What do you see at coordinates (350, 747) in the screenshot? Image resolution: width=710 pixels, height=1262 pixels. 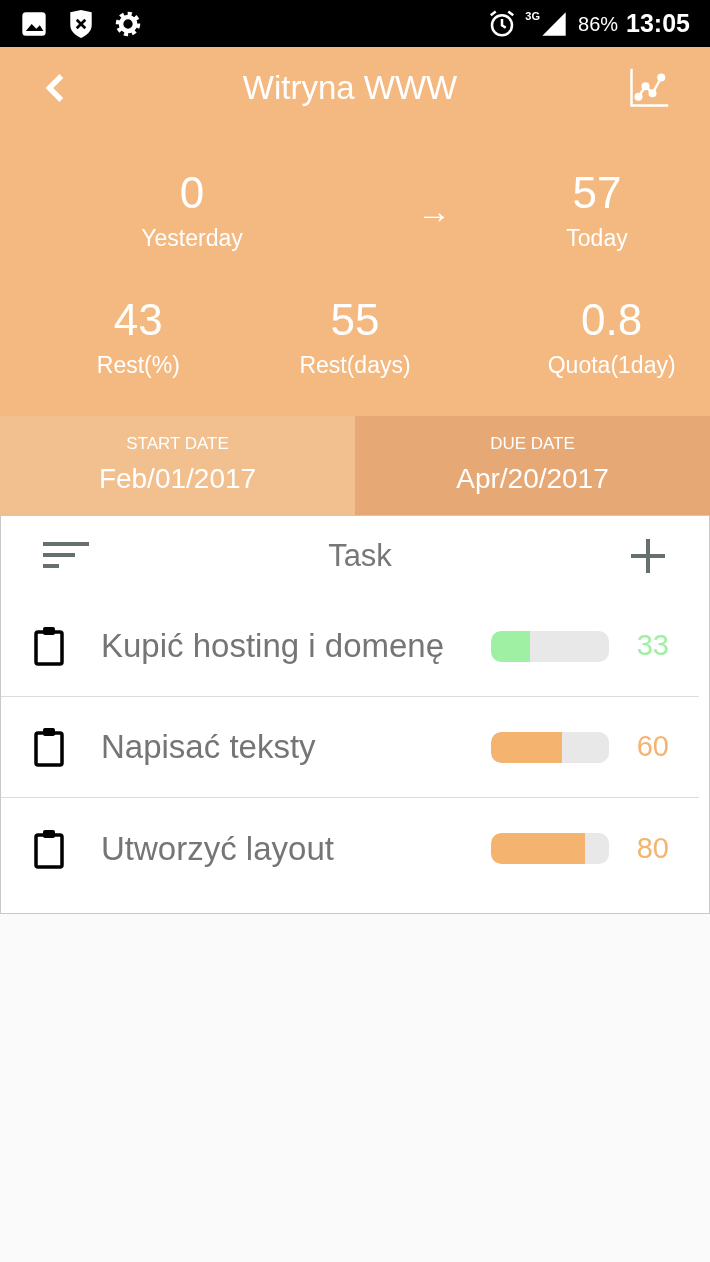 I see `task-row: Napisać teksty 60` at bounding box center [350, 747].